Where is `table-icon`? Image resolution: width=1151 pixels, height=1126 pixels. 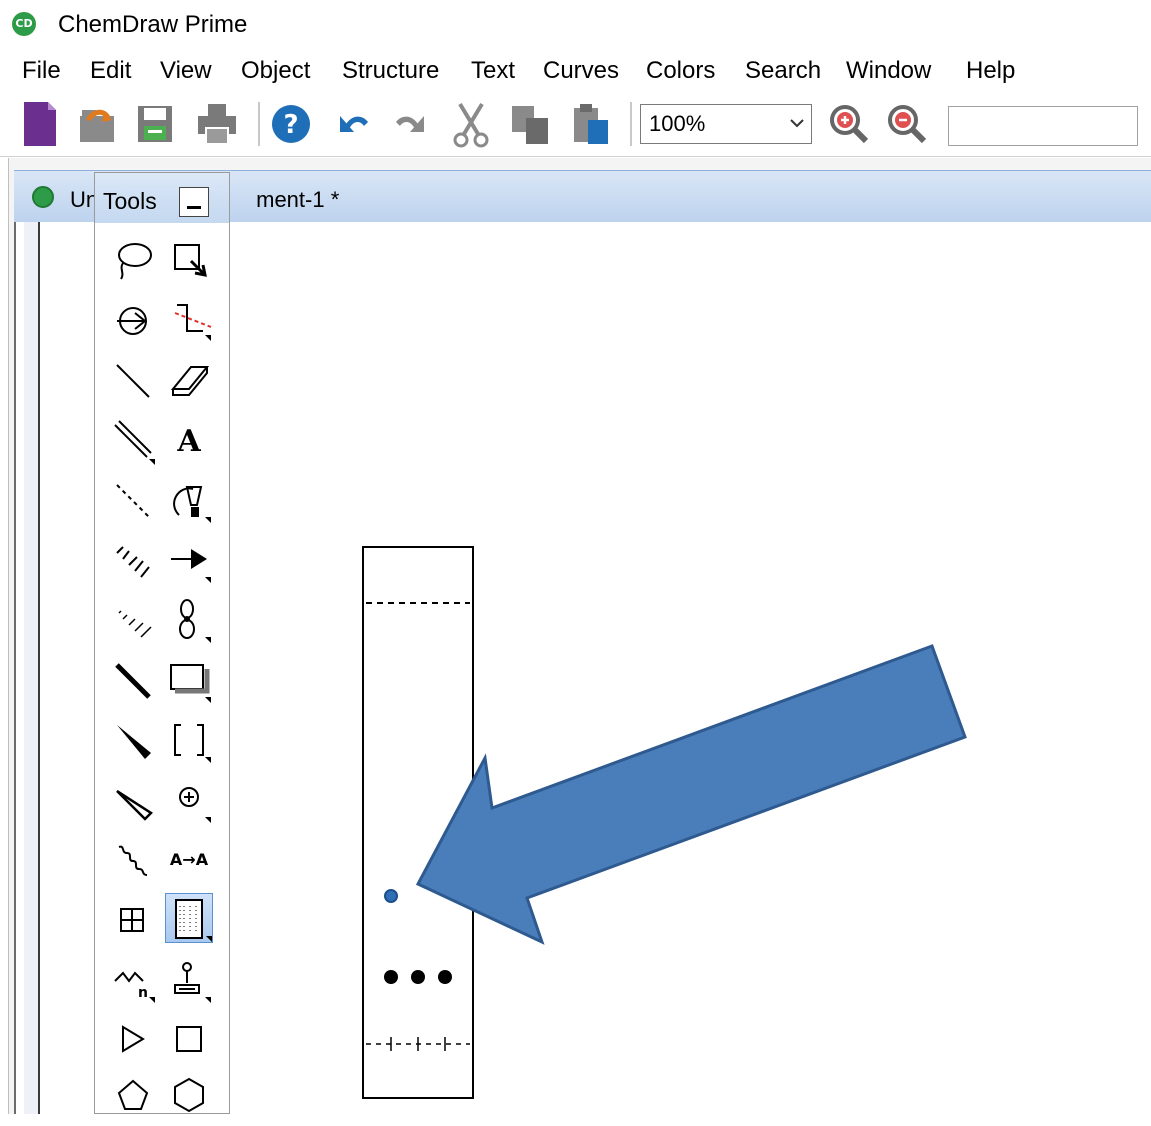 table-icon is located at coordinates (133, 920).